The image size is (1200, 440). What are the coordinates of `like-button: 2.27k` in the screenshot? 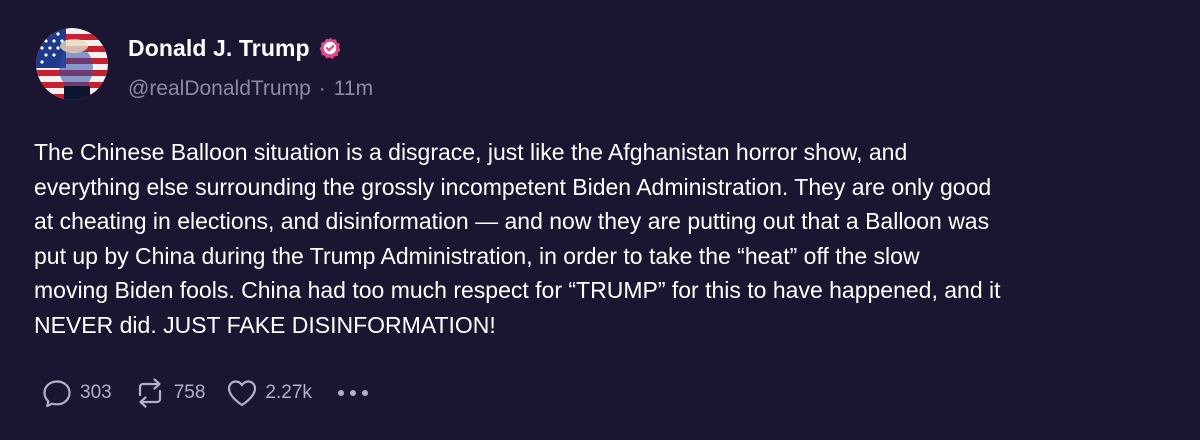 It's located at (268, 393).